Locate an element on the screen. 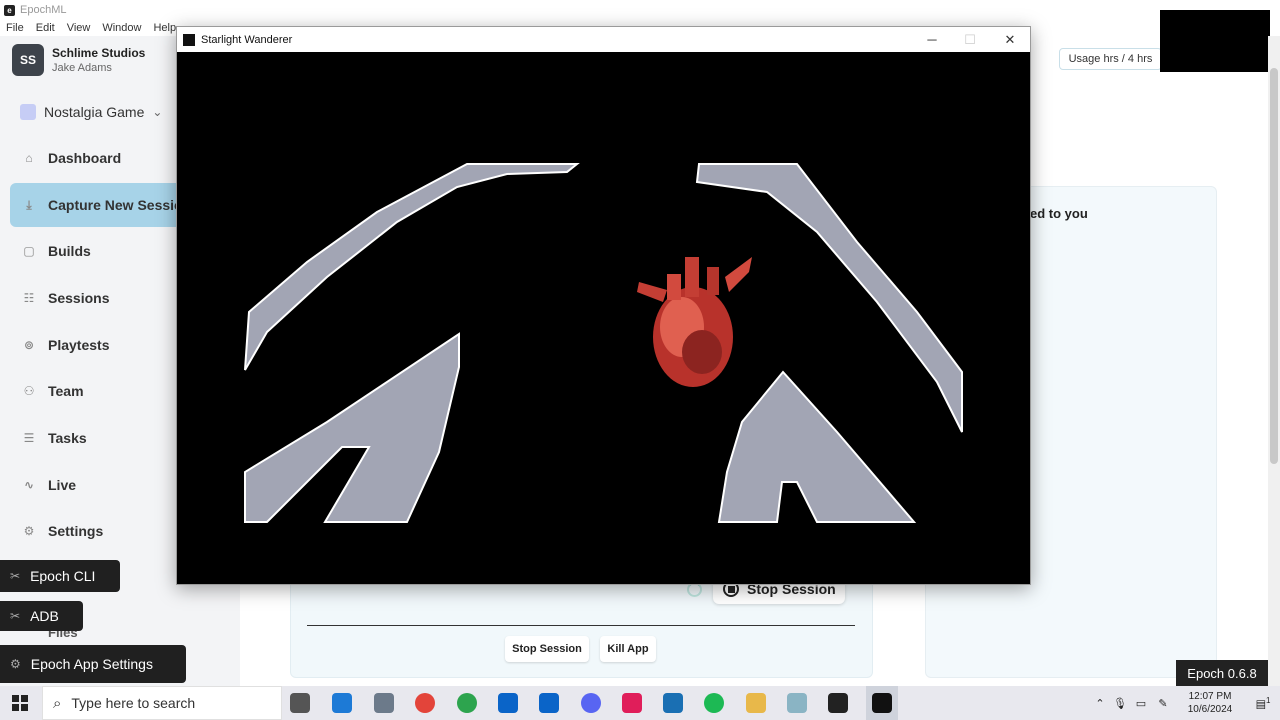 The height and width of the screenshot is (720, 1280). chrome-alt-icon is located at coordinates (467, 703).